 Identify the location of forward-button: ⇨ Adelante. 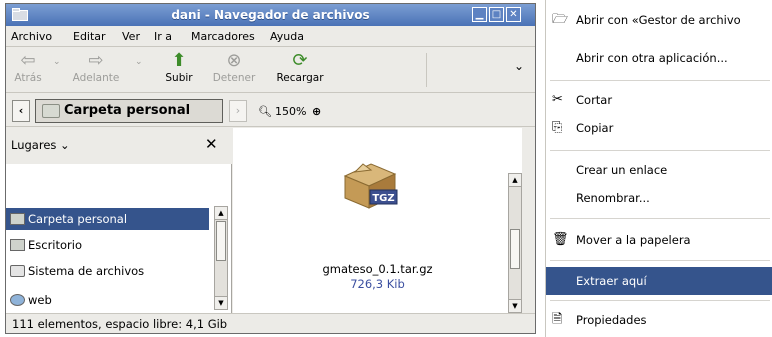
(96, 67).